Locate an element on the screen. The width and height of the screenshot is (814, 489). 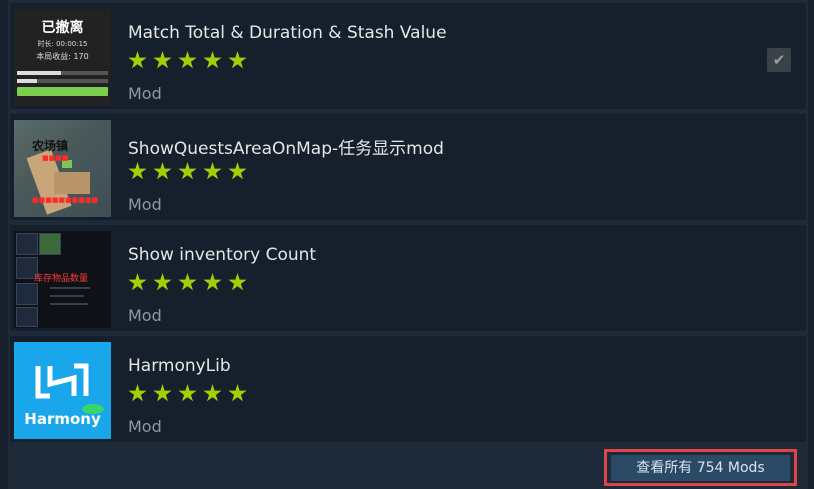
mod-thumbnail: 库存物品数量 is located at coordinates (62, 279).